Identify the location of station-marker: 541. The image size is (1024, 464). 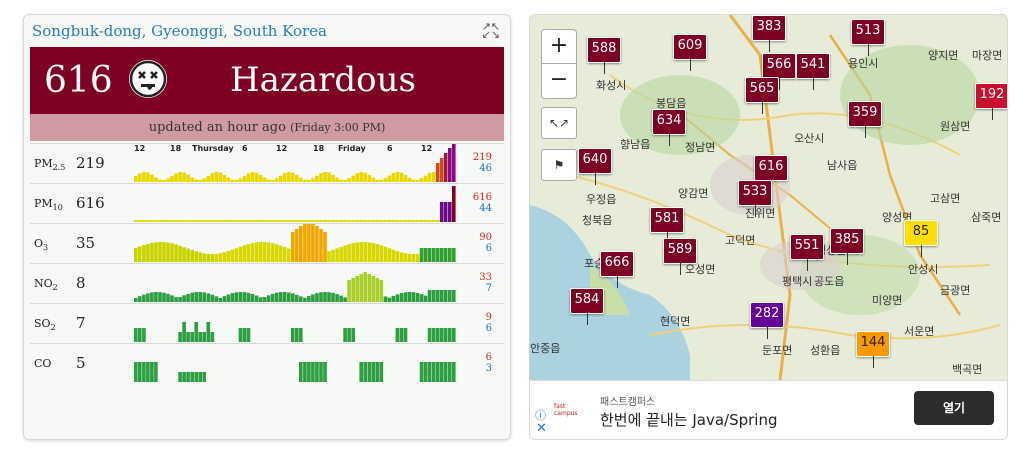
(813, 71).